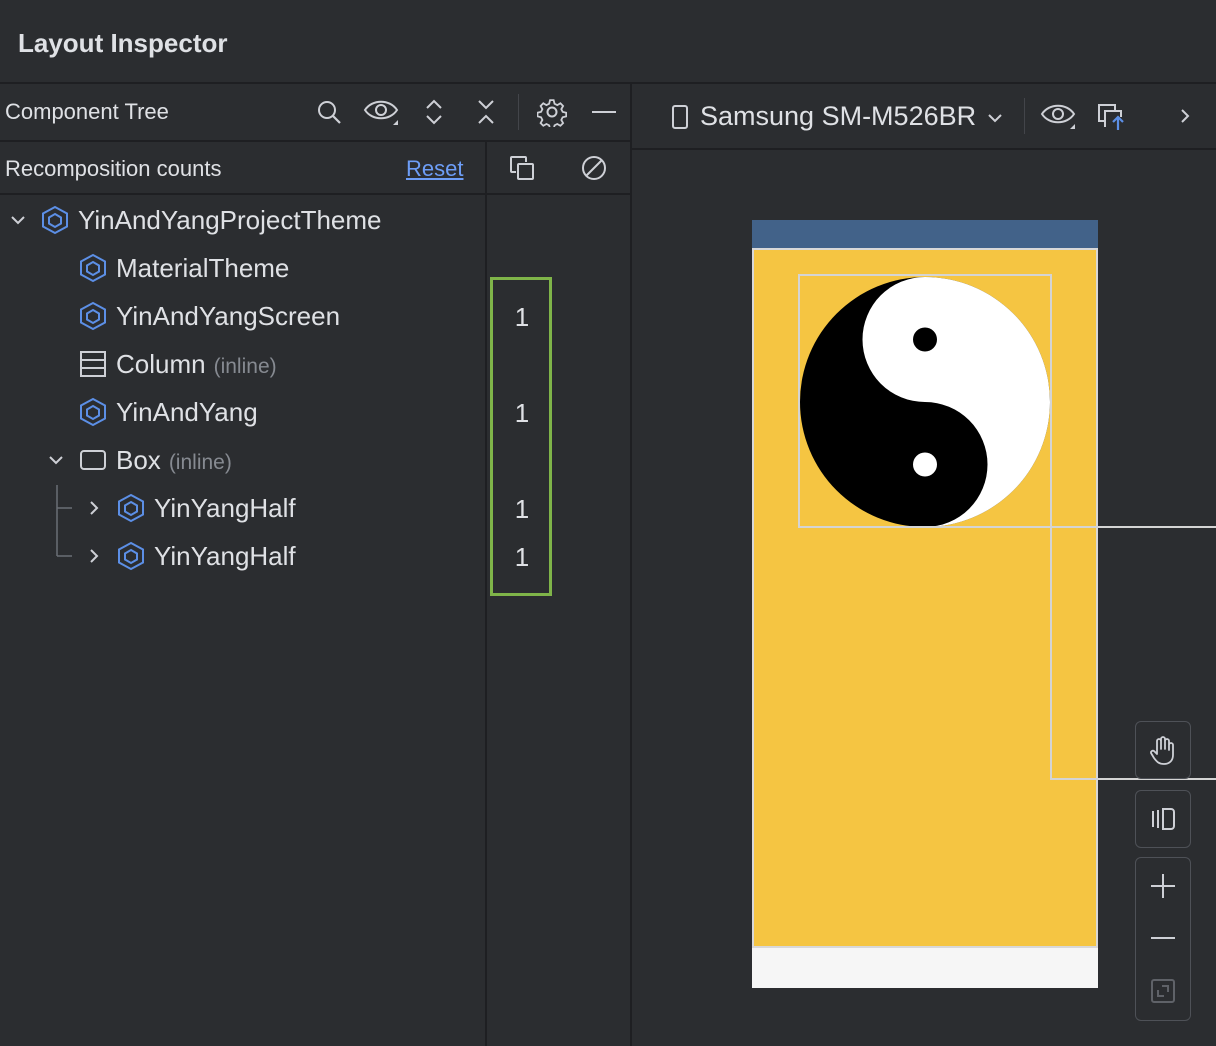 Image resolution: width=1216 pixels, height=1046 pixels. I want to click on node-name: Box, so click(138, 460).